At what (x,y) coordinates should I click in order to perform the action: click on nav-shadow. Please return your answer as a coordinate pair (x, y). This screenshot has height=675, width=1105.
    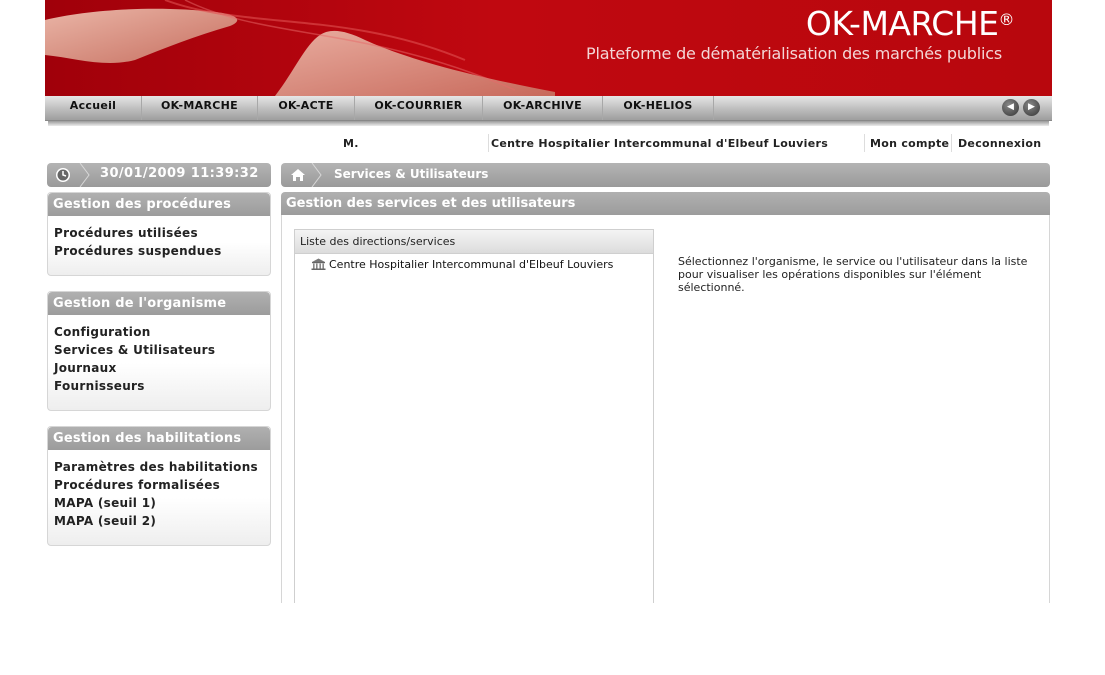
    Looking at the image, I should click on (548, 123).